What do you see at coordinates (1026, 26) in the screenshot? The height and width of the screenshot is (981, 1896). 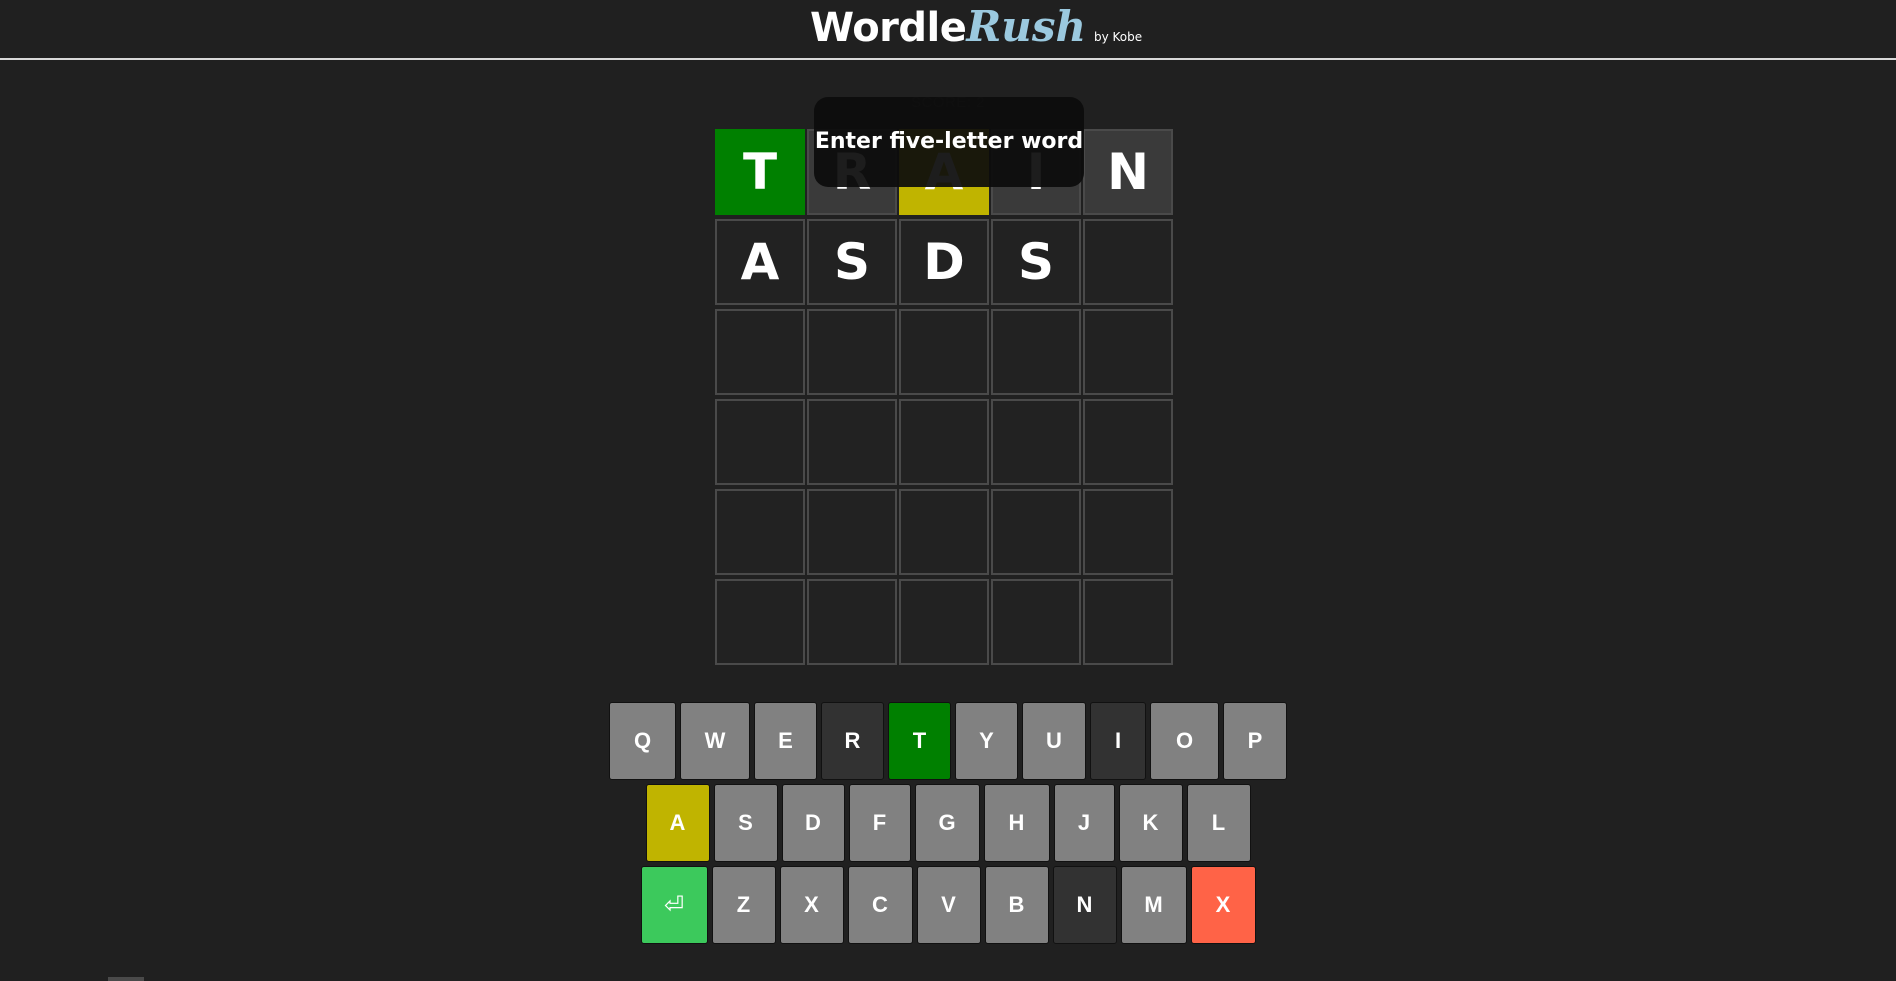 I see `logo-rush-text: Rush` at bounding box center [1026, 26].